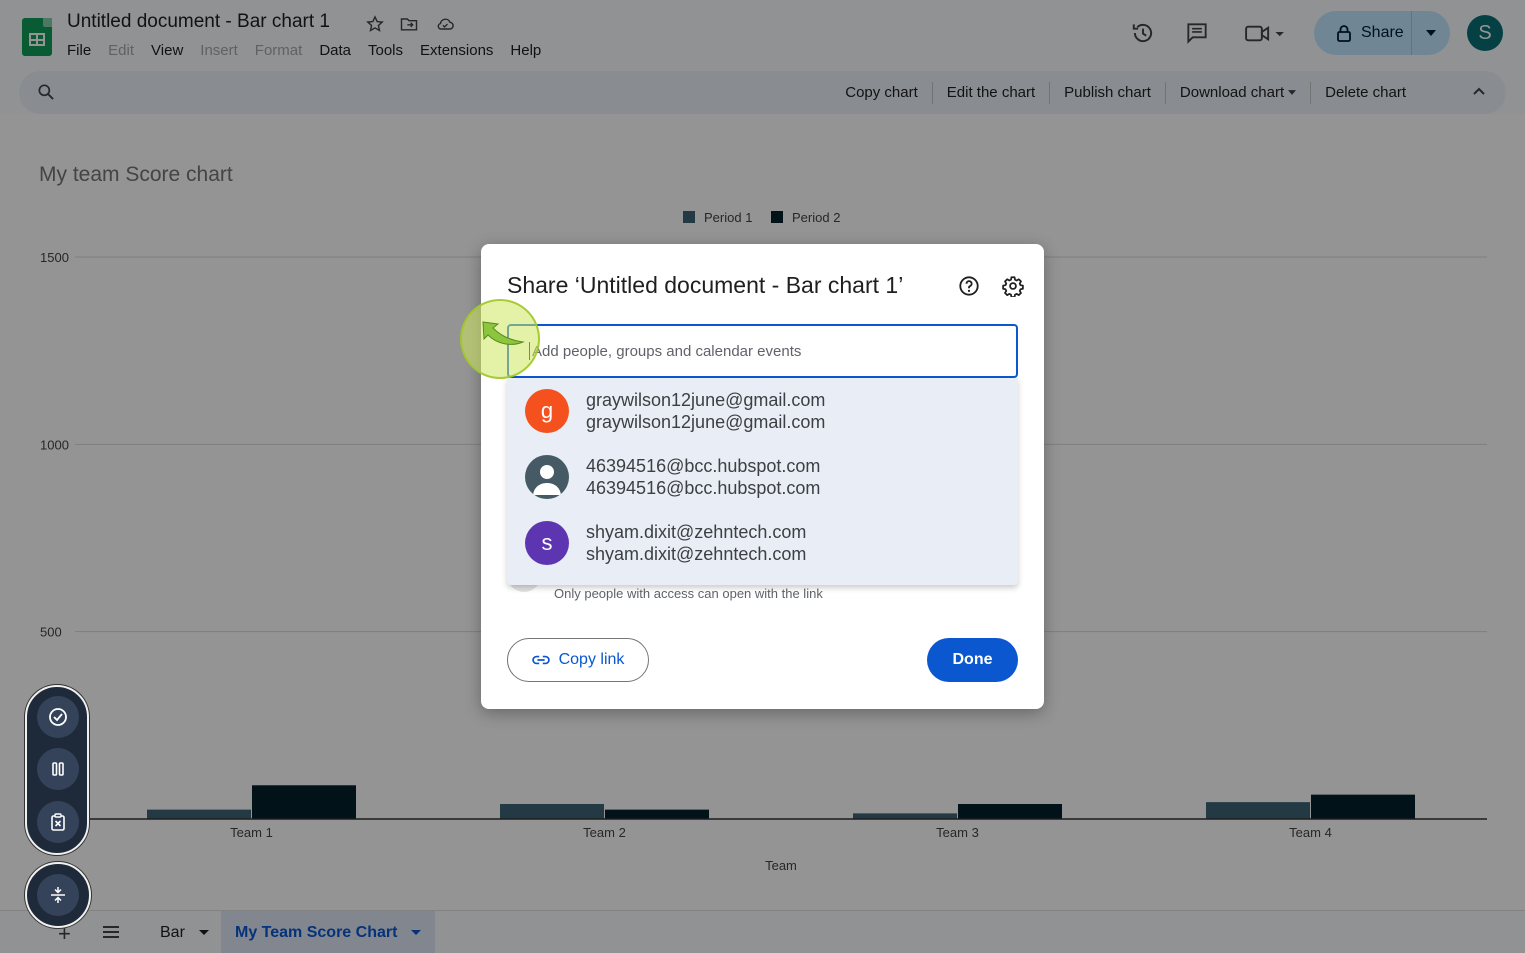 Image resolution: width=1525 pixels, height=953 pixels. What do you see at coordinates (696, 554) in the screenshot?
I see `suggestion-secondary: shyam.dixit@zehntech.com` at bounding box center [696, 554].